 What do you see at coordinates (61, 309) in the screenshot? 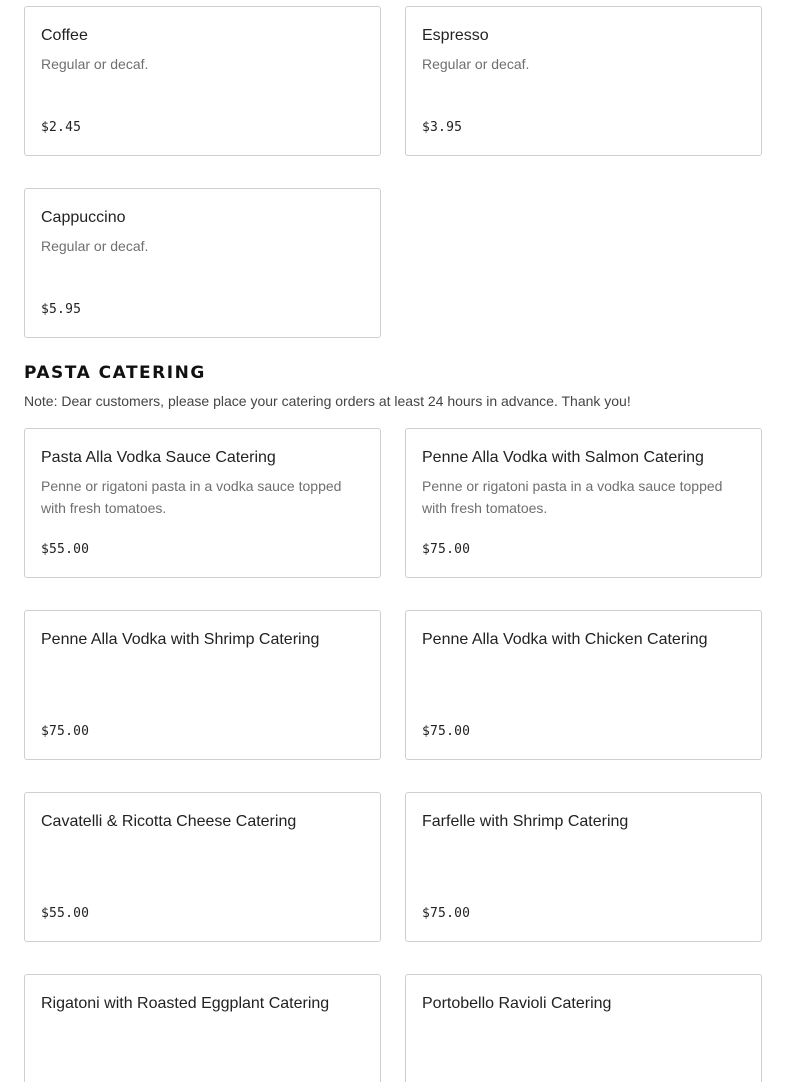
I see `item-price: $5.95` at bounding box center [61, 309].